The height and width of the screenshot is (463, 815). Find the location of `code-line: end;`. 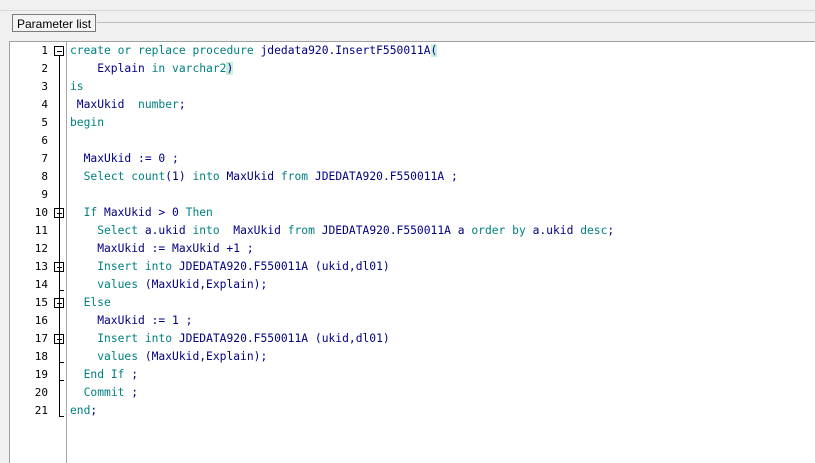

code-line: end; is located at coordinates (83, 411).